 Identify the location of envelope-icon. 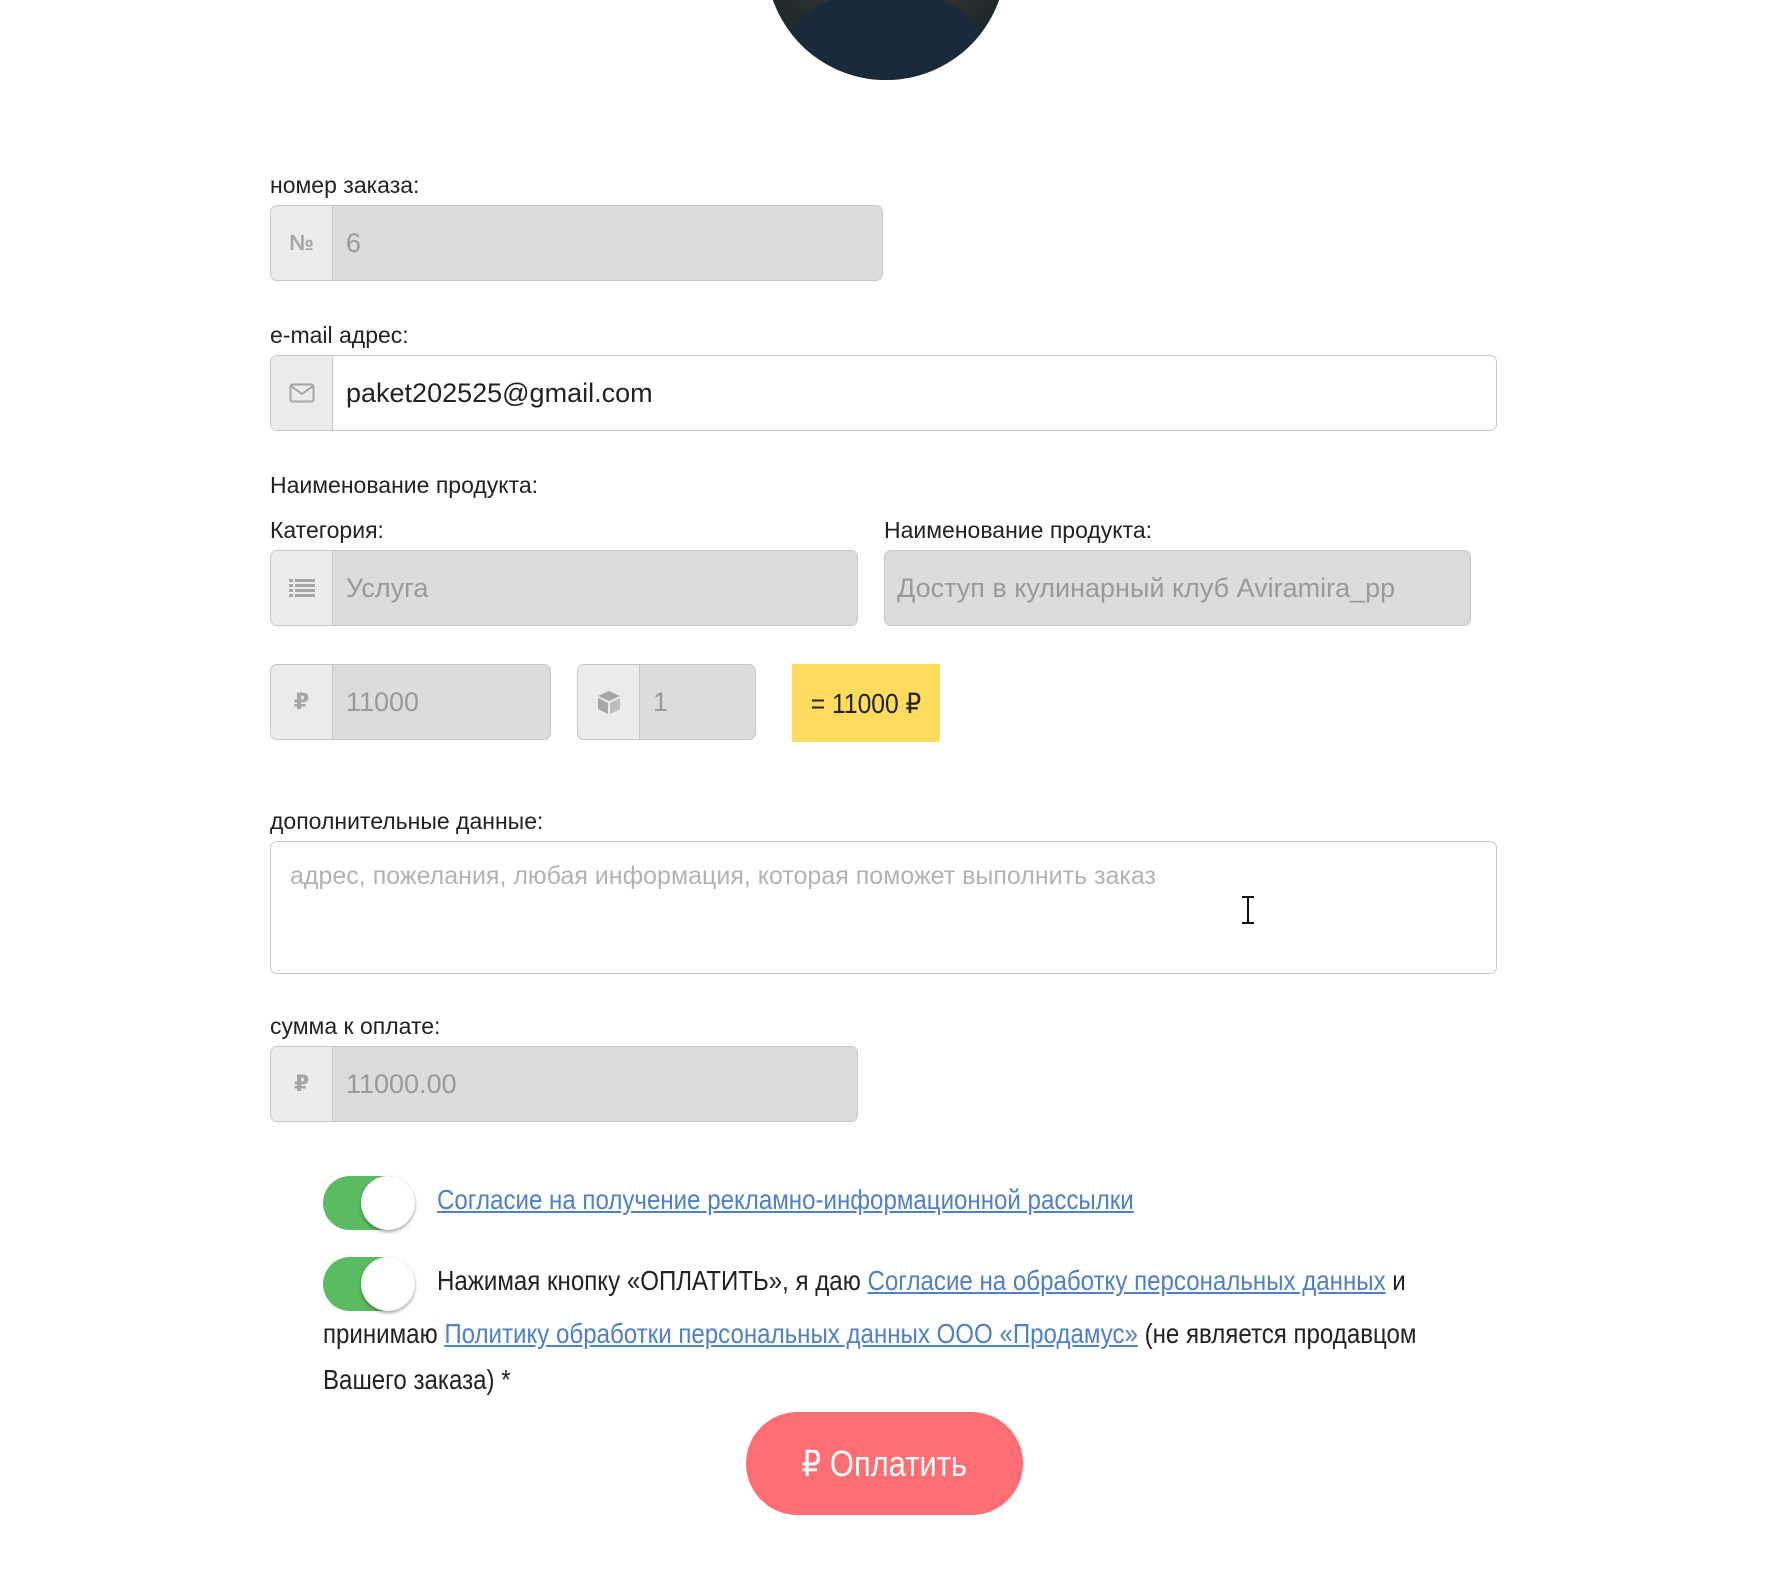
(302, 393).